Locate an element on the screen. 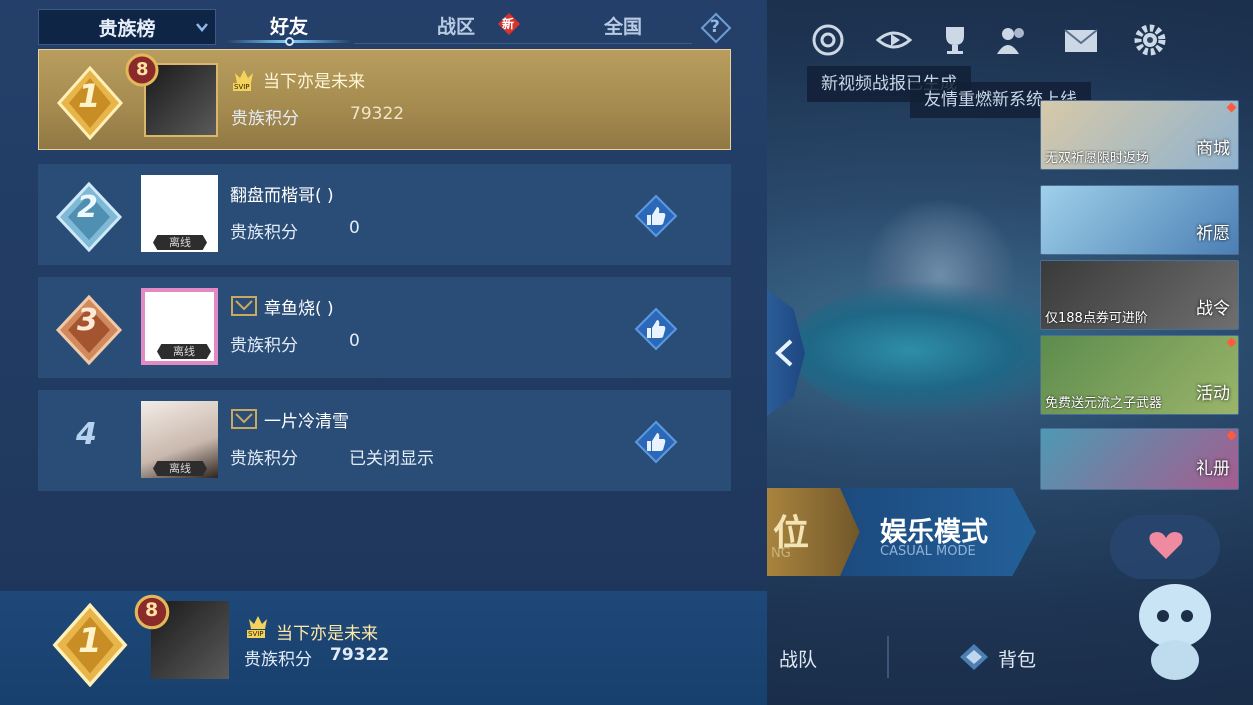  my-rank-footer: 1 8 SVIP 当下亦是未来 贵族积分 79322 is located at coordinates (383, 648).